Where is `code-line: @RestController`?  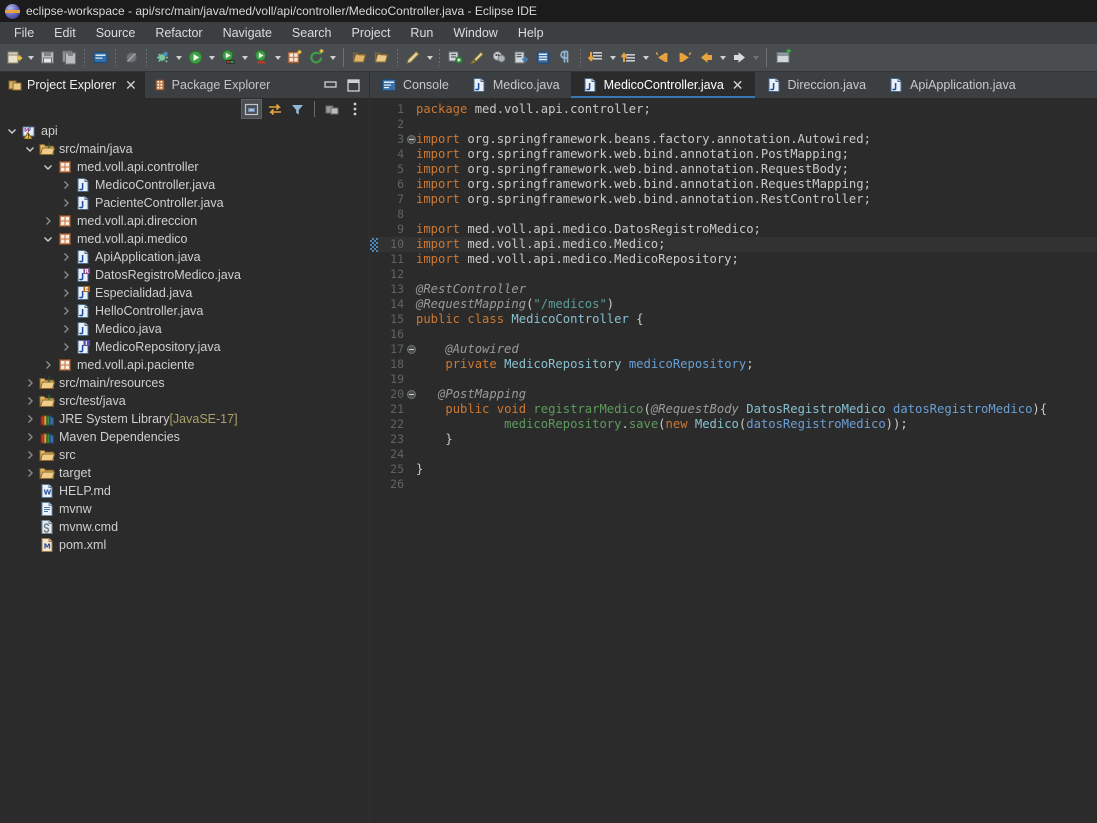 code-line: @RestController is located at coordinates (752, 289).